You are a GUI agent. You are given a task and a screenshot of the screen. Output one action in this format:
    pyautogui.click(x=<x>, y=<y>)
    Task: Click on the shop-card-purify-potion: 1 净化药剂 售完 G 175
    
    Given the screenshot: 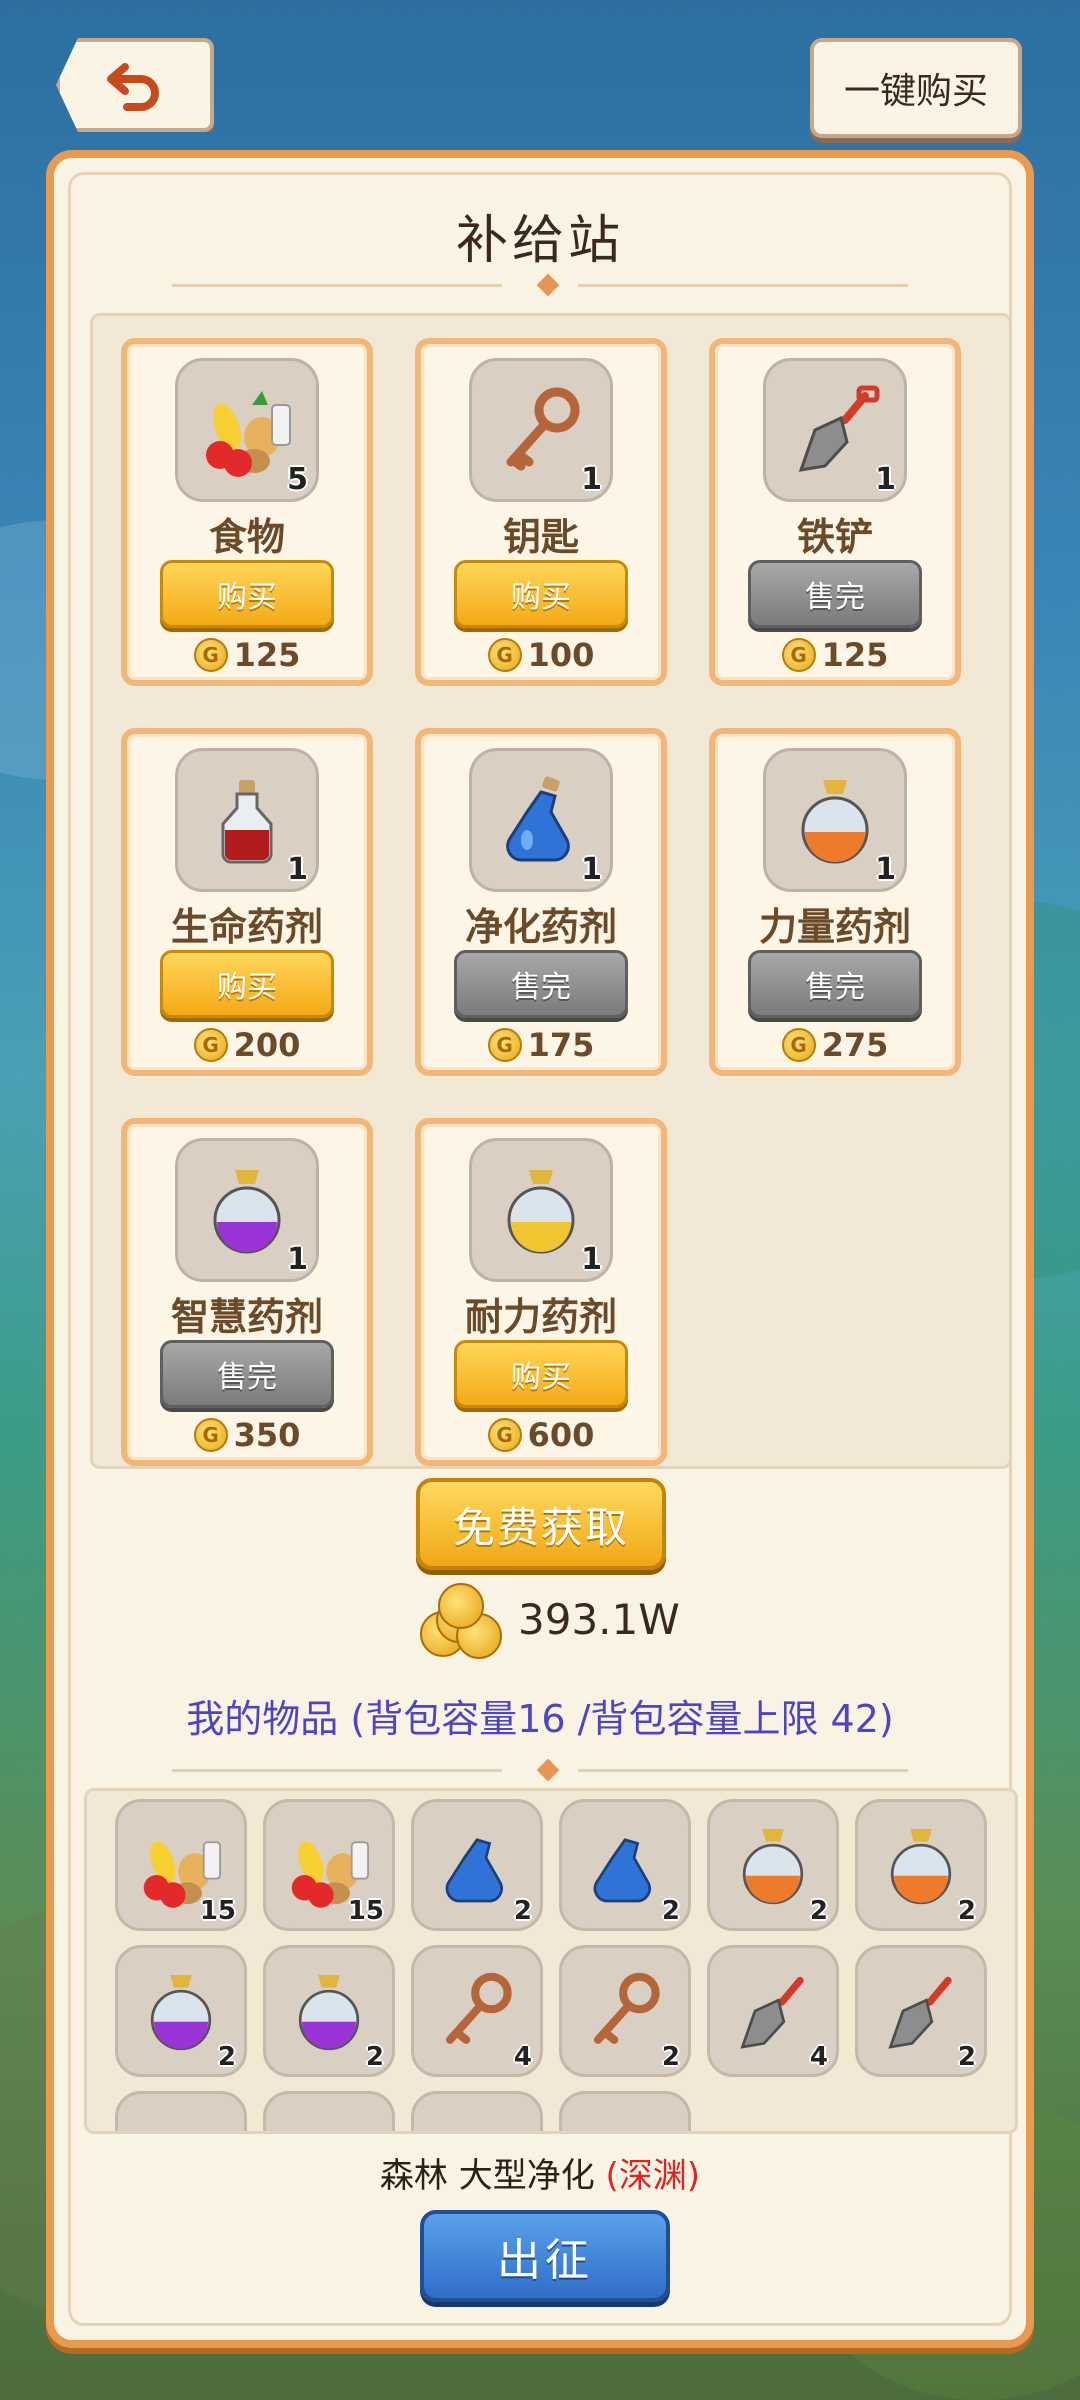 What is the action you would take?
    pyautogui.click(x=541, y=902)
    